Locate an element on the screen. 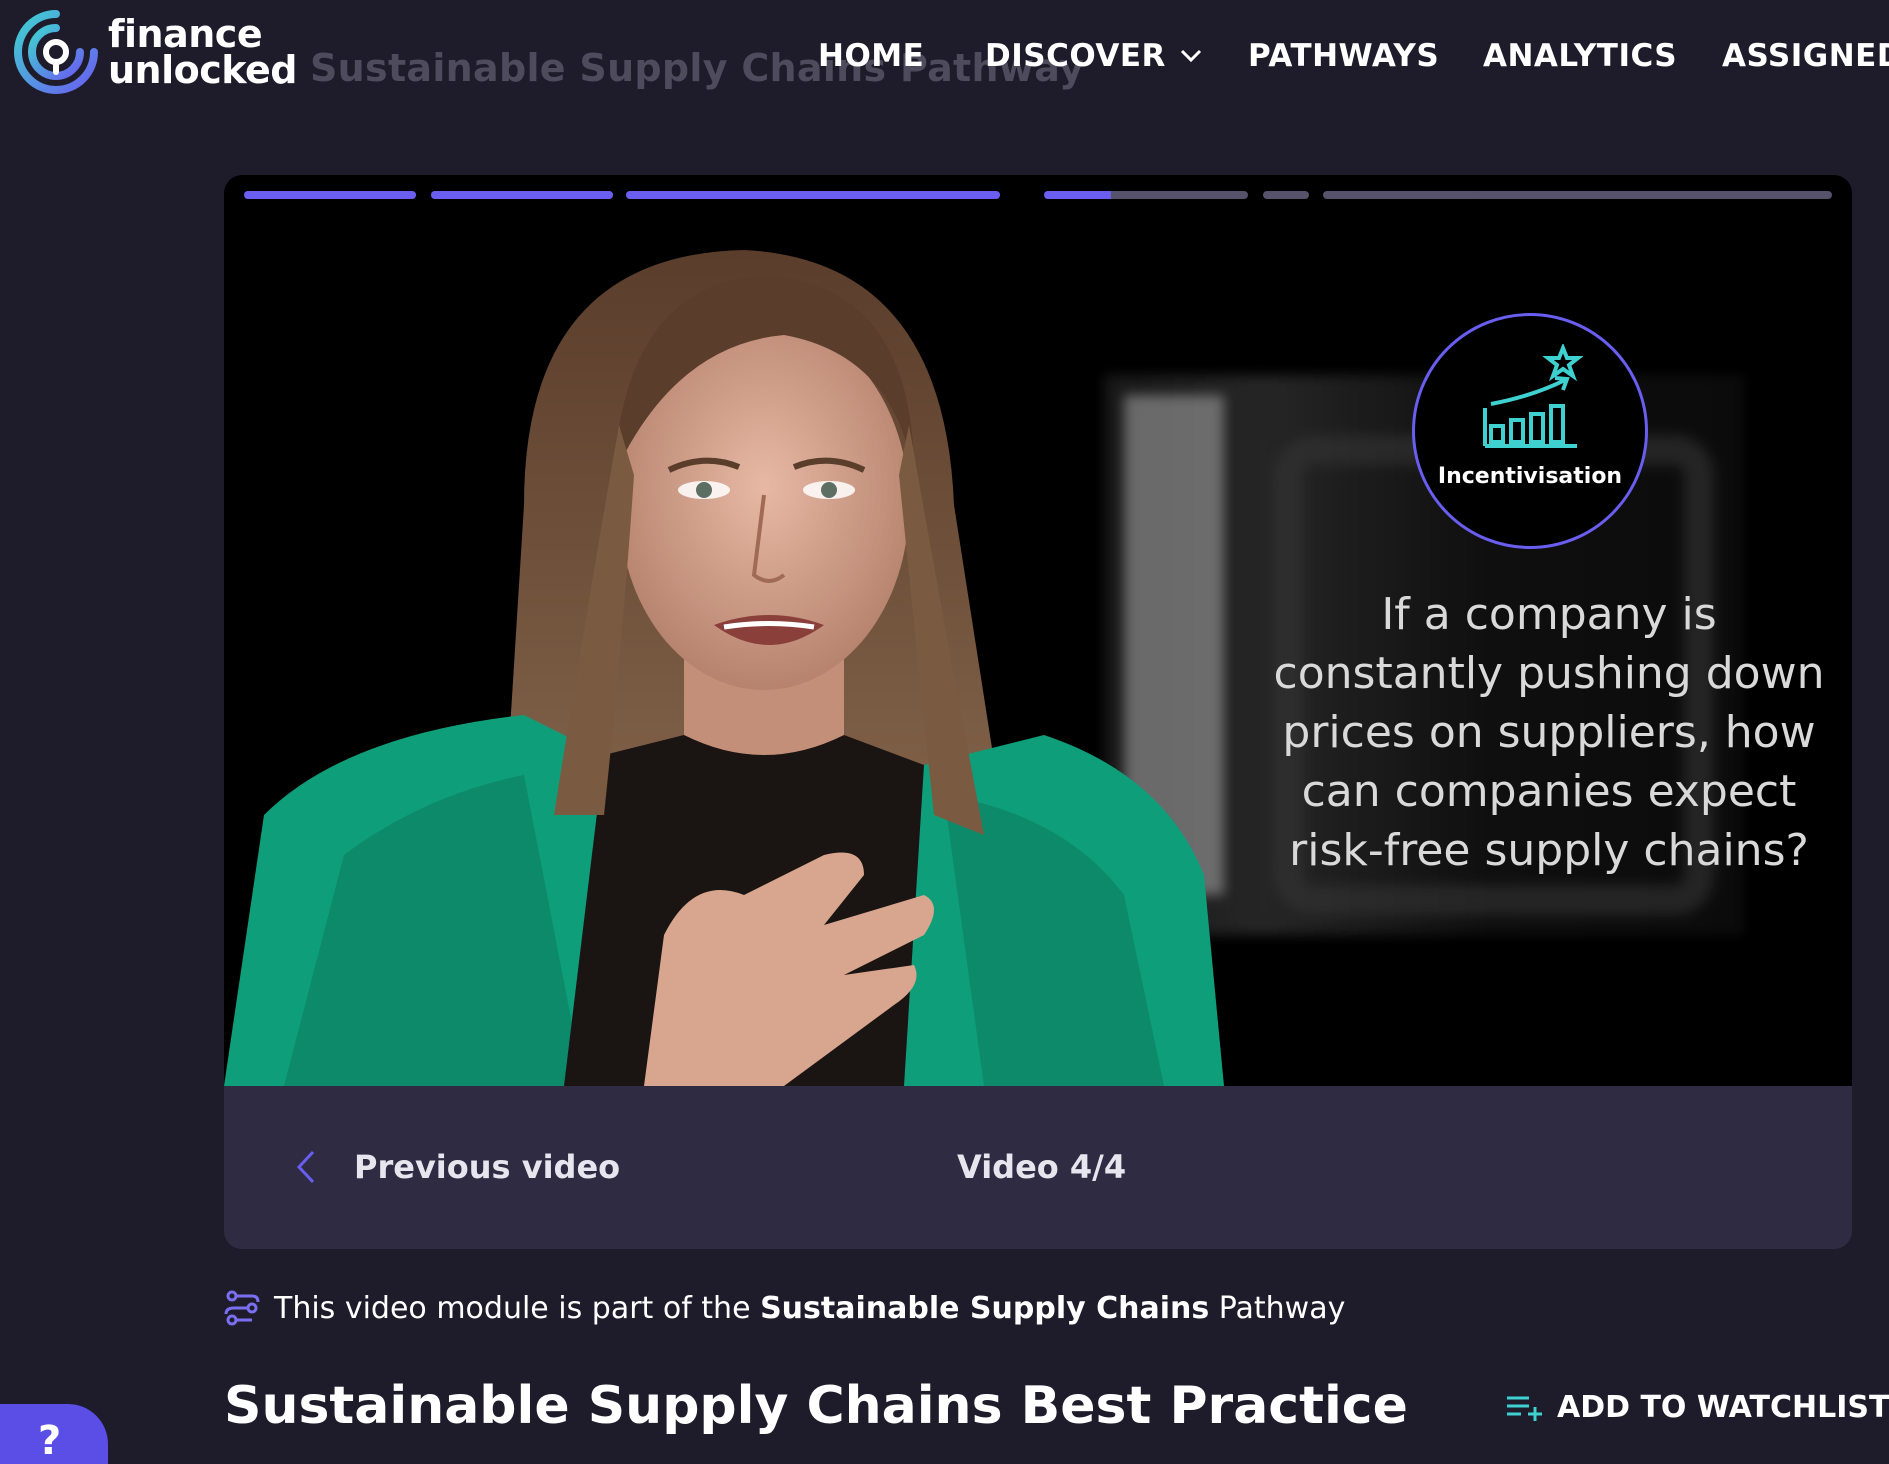  playlist-add-icon is located at coordinates (1524, 1408).